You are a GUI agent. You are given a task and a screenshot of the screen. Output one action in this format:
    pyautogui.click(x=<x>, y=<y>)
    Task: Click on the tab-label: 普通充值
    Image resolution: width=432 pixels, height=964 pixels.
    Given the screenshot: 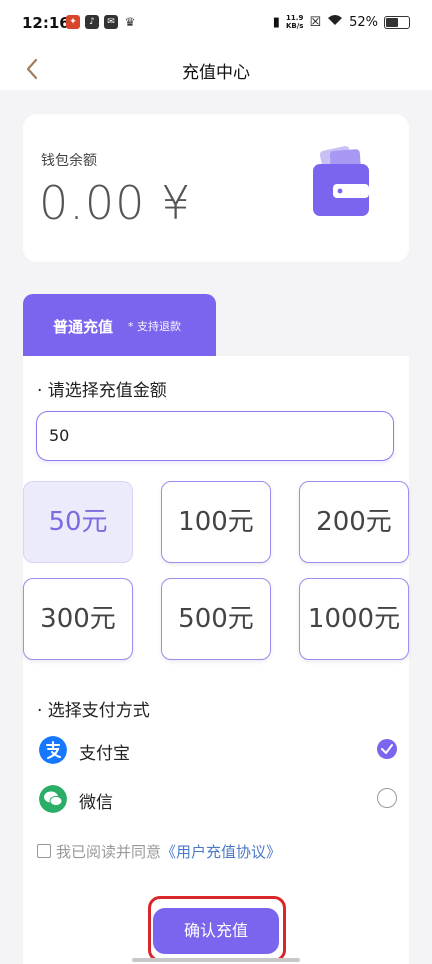 What is the action you would take?
    pyautogui.click(x=83, y=327)
    